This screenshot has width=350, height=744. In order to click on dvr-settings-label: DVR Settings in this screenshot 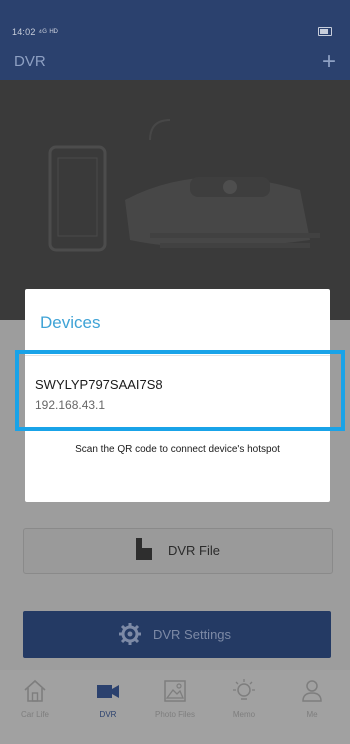, I will do `click(192, 634)`.